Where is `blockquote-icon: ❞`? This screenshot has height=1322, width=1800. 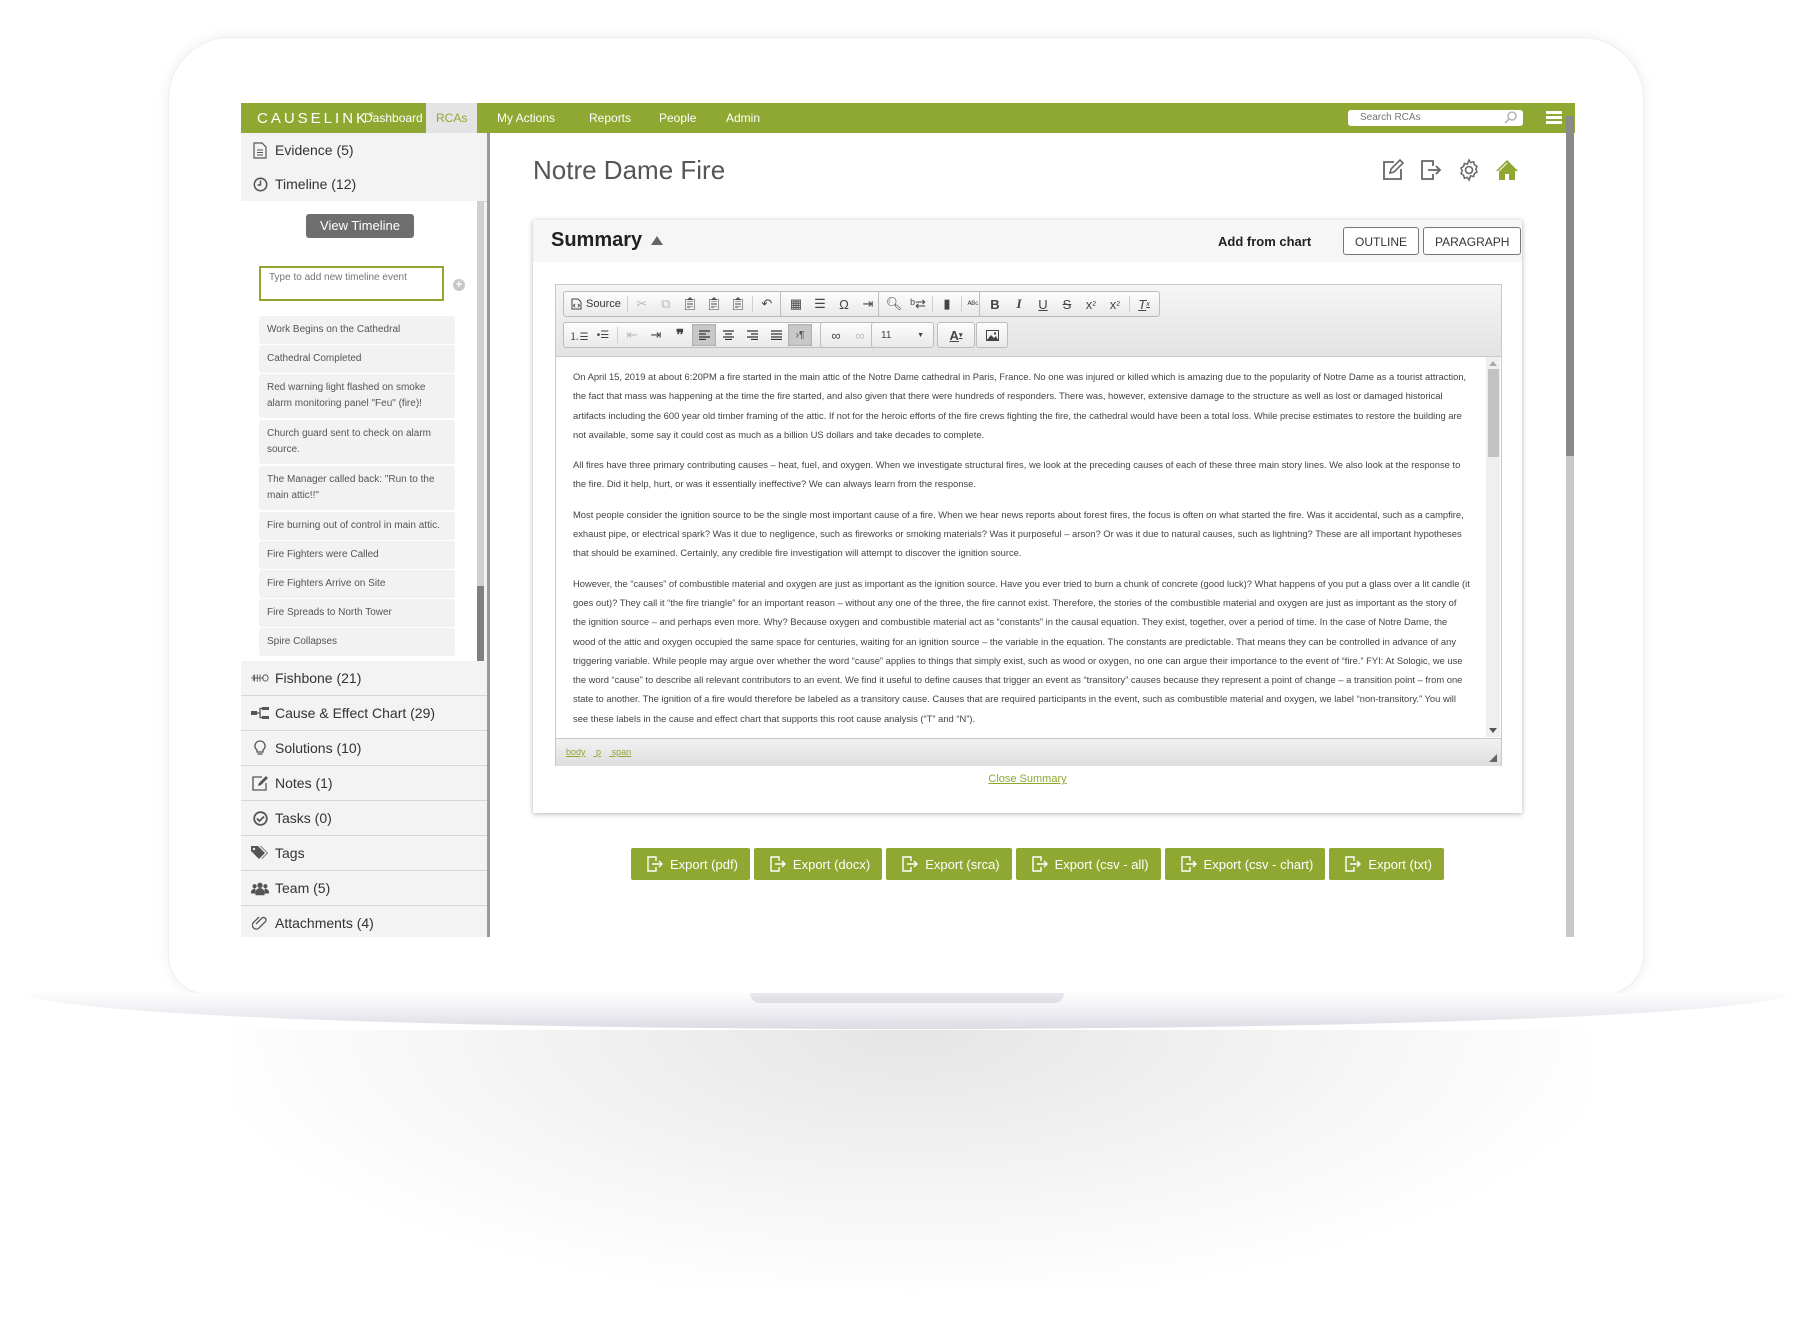
blockquote-icon: ❞ is located at coordinates (680, 335).